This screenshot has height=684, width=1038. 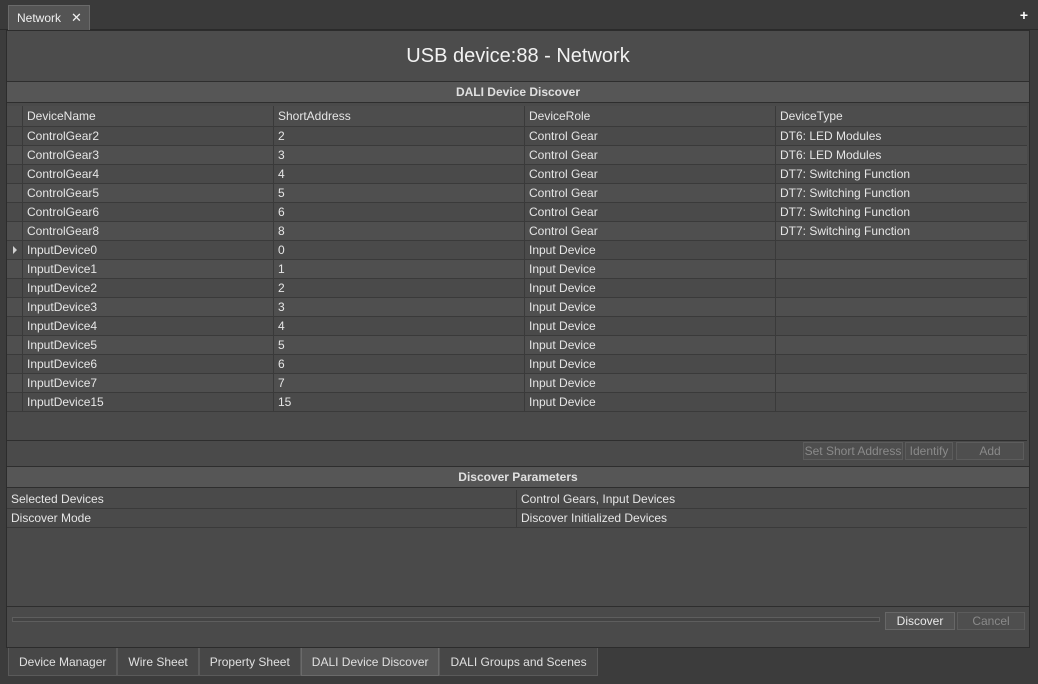 I want to click on cell-device-name: InputDevice3, so click(x=148, y=307).